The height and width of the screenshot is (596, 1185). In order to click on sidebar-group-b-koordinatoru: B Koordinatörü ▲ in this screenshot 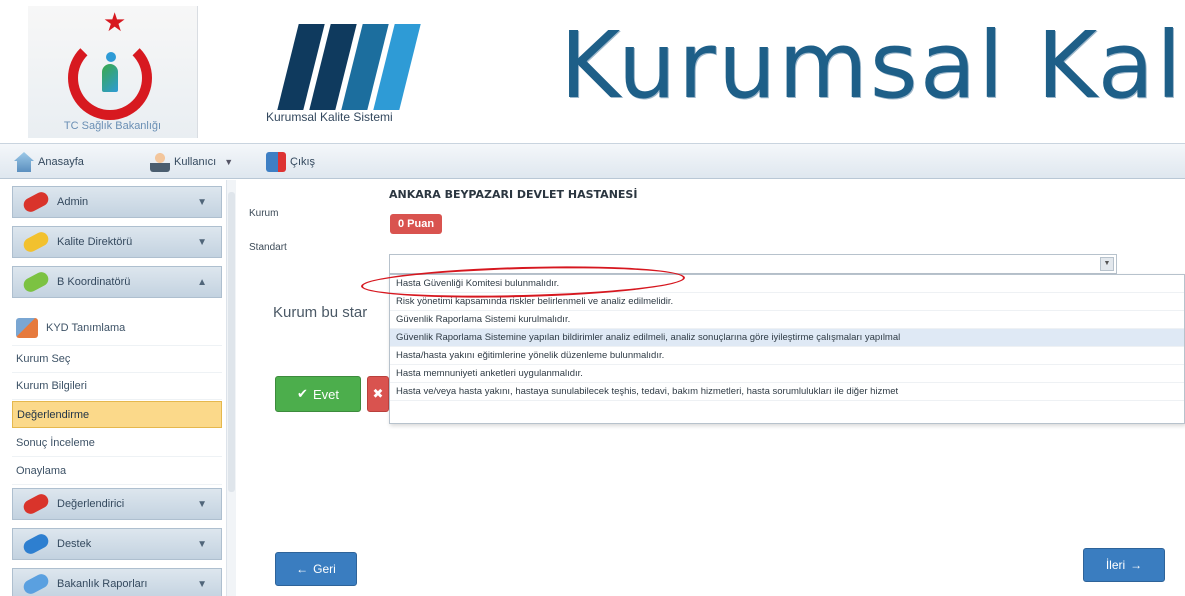, I will do `click(117, 282)`.